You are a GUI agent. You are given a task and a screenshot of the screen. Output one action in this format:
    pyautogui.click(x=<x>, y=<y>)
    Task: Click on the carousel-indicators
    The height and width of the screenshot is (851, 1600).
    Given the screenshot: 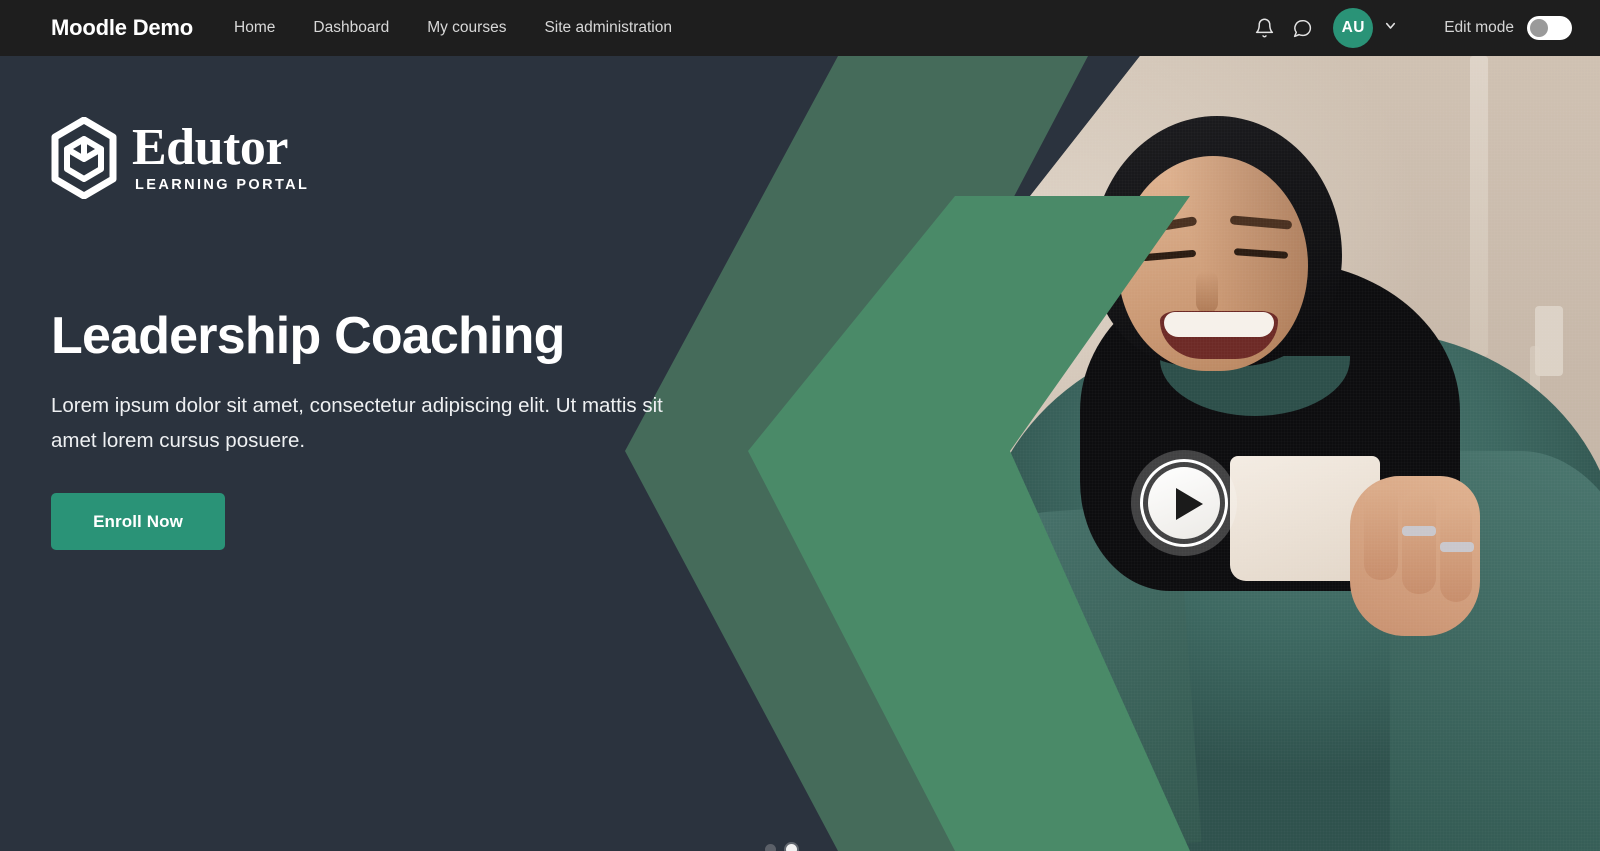 What is the action you would take?
    pyautogui.click(x=781, y=847)
    